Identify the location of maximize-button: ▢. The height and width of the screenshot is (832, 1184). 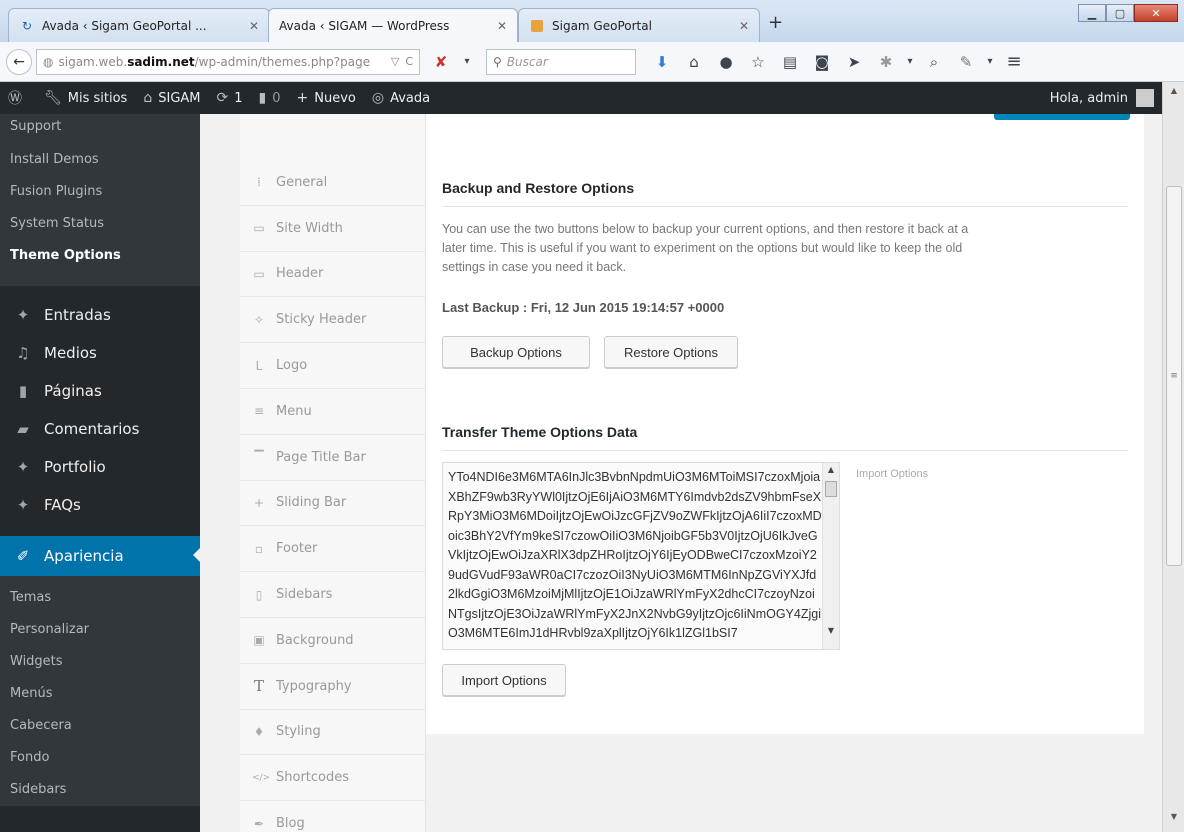
(1120, 13).